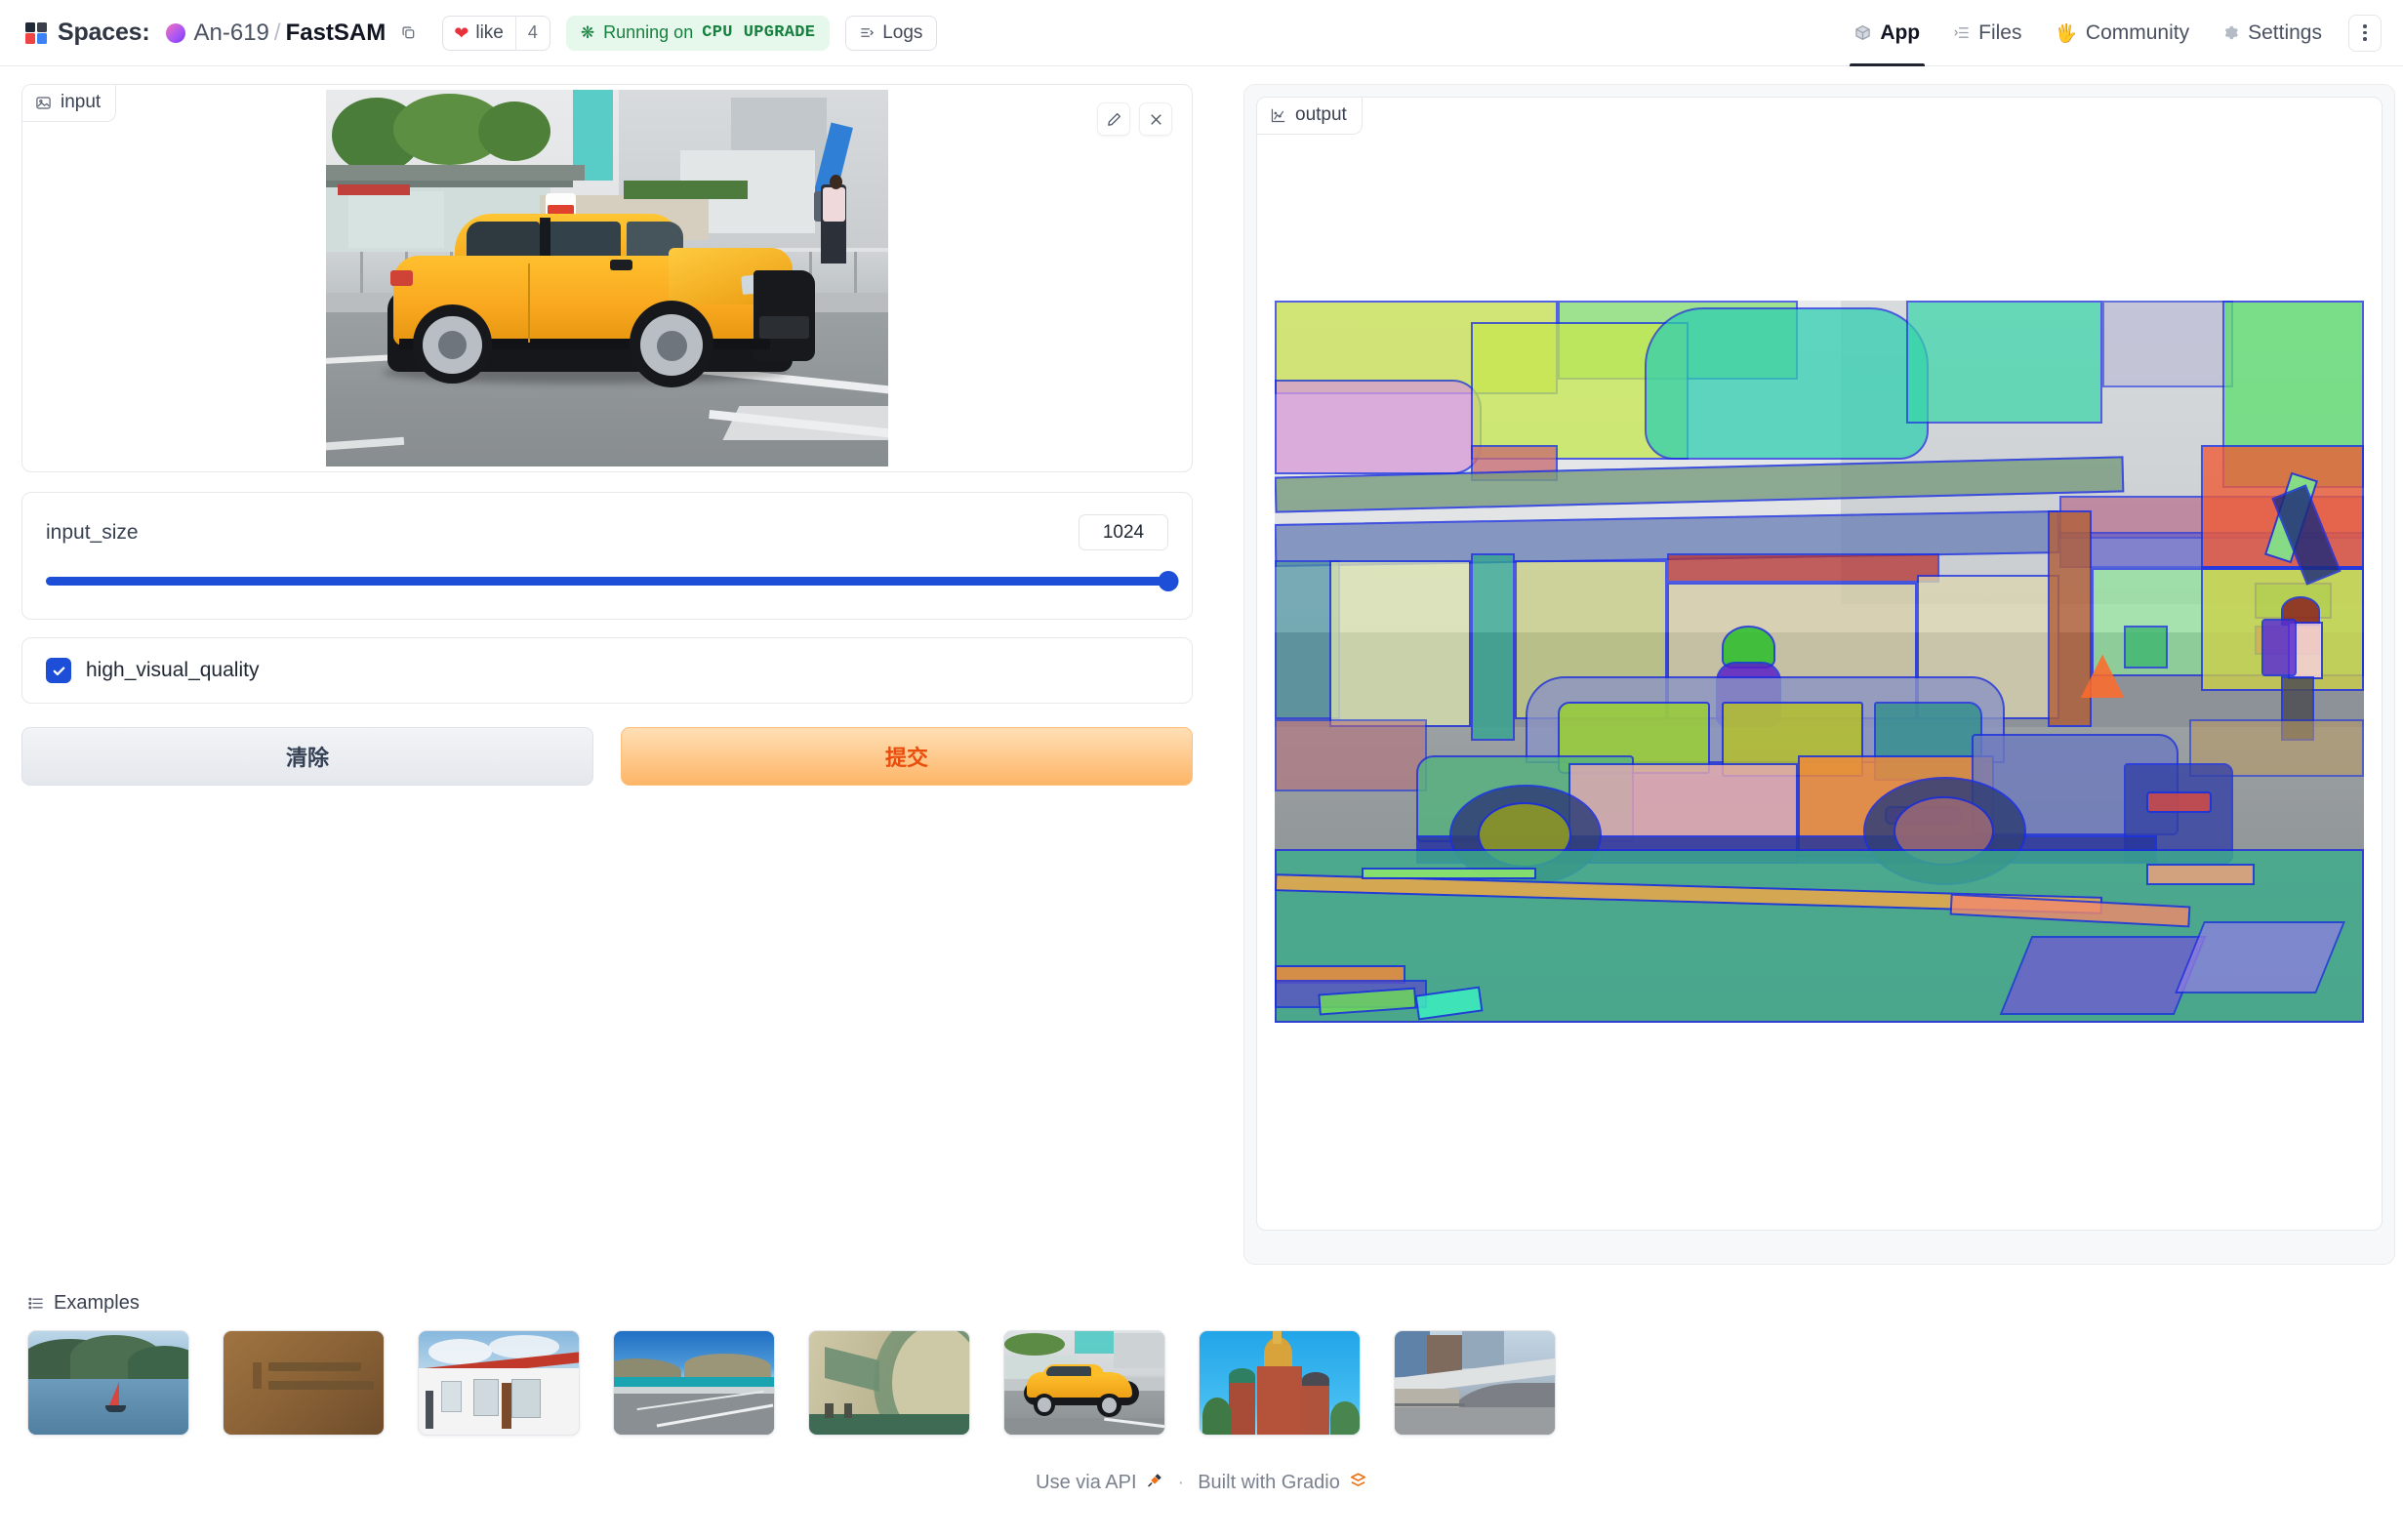 The width and height of the screenshot is (2403, 1540). What do you see at coordinates (1134, 119) in the screenshot?
I see `input-toolbar` at bounding box center [1134, 119].